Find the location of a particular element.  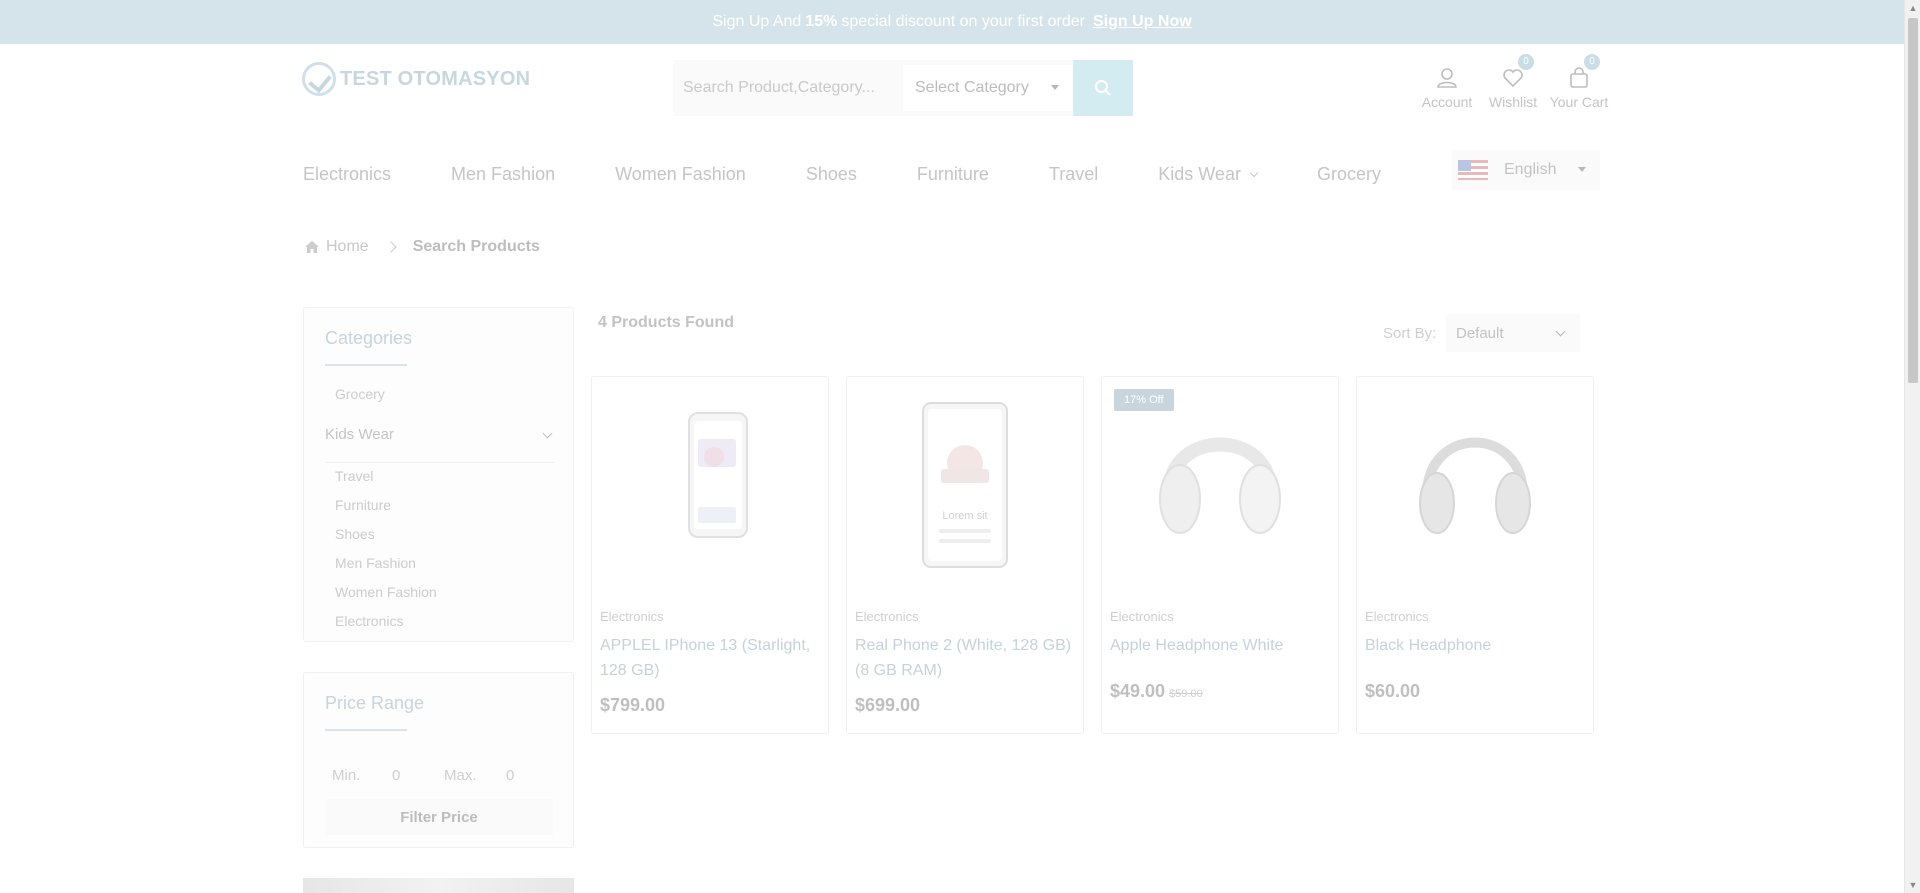

product-price-current: $49.00 is located at coordinates (1138, 691).